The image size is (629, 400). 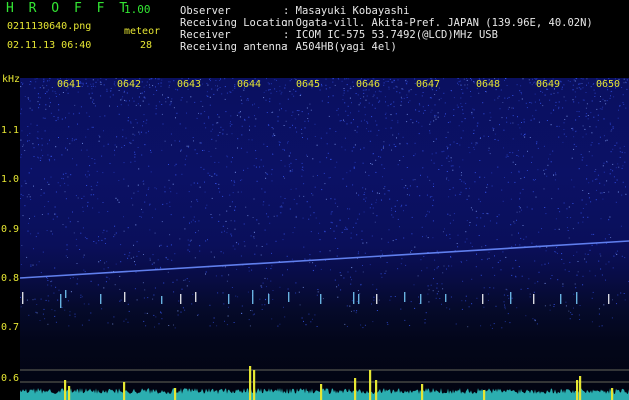 I want to click on meteor-count-value: 28, so click(x=146, y=45).